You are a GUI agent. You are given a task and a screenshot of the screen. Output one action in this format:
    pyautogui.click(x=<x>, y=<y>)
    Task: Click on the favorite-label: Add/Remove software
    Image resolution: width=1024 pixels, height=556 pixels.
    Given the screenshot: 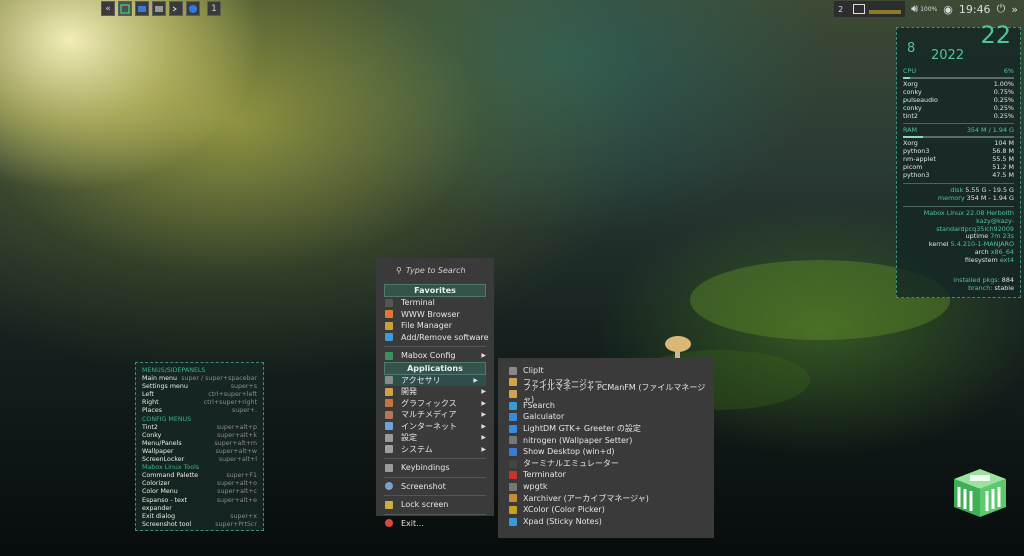 What is the action you would take?
    pyautogui.click(x=445, y=337)
    